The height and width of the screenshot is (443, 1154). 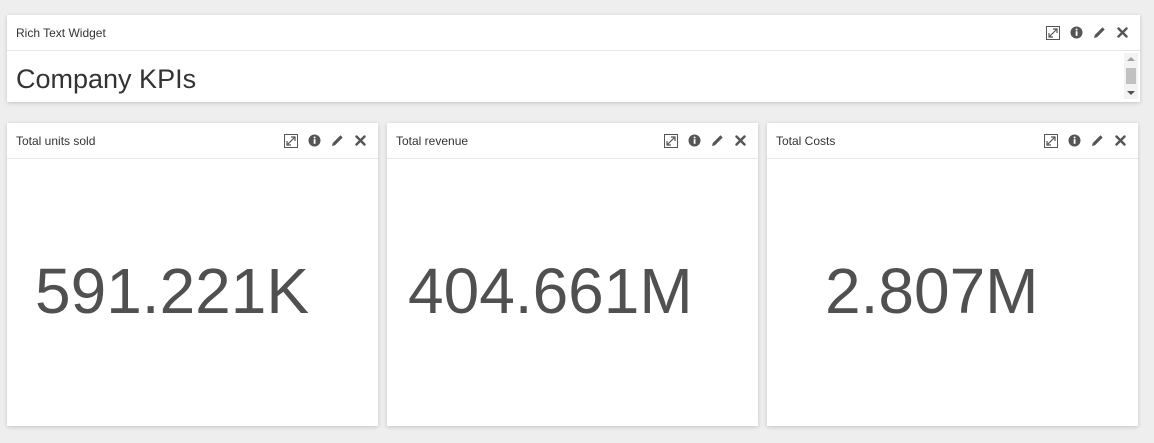 What do you see at coordinates (61, 32) in the screenshot?
I see `widget-title: Rich Text Widget` at bounding box center [61, 32].